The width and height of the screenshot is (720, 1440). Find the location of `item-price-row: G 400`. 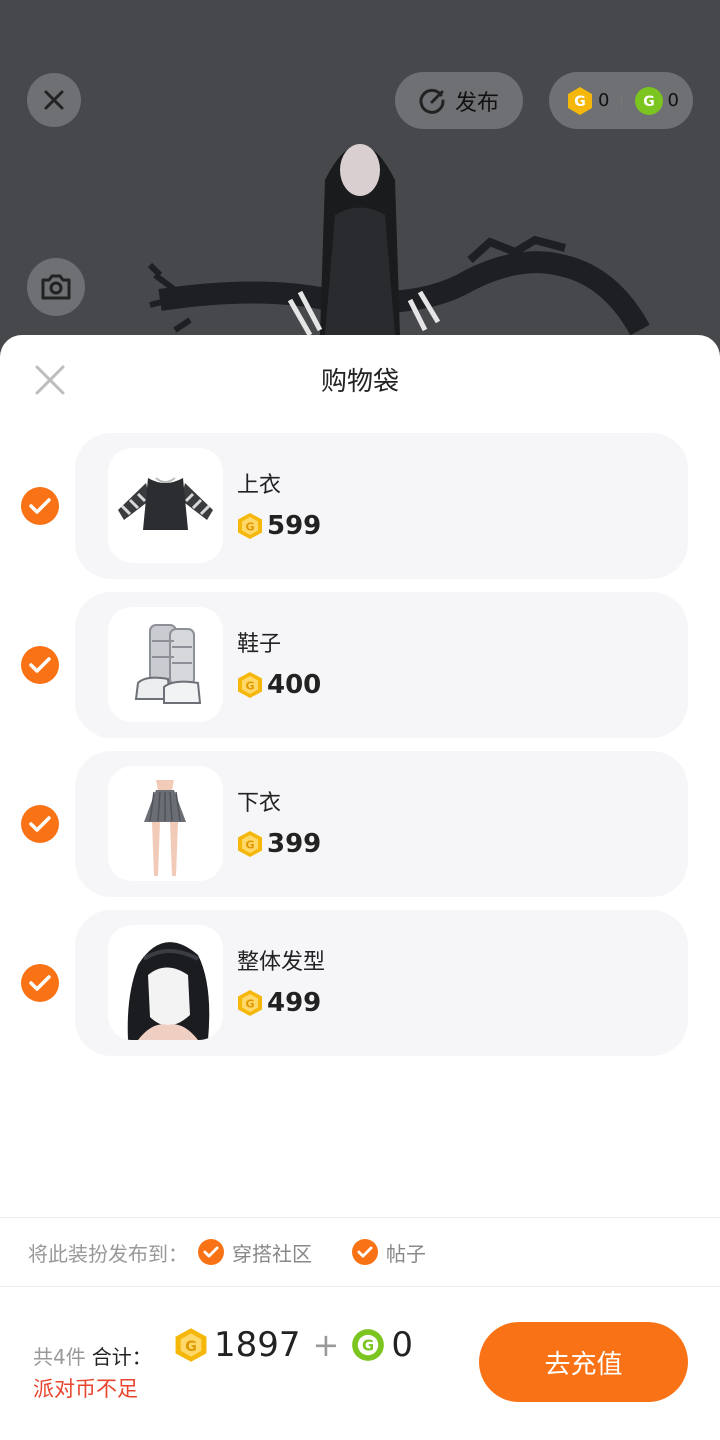

item-price-row: G 400 is located at coordinates (279, 685).